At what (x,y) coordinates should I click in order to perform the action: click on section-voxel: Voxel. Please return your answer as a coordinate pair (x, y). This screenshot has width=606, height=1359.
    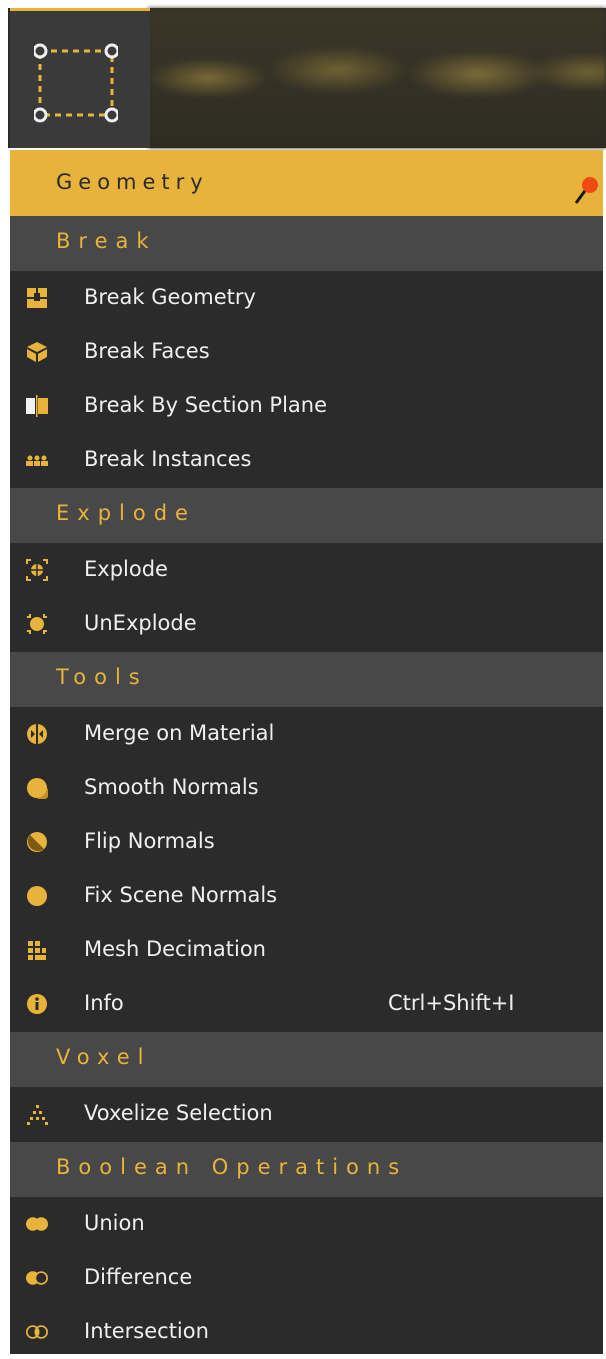
    Looking at the image, I should click on (306, 1059).